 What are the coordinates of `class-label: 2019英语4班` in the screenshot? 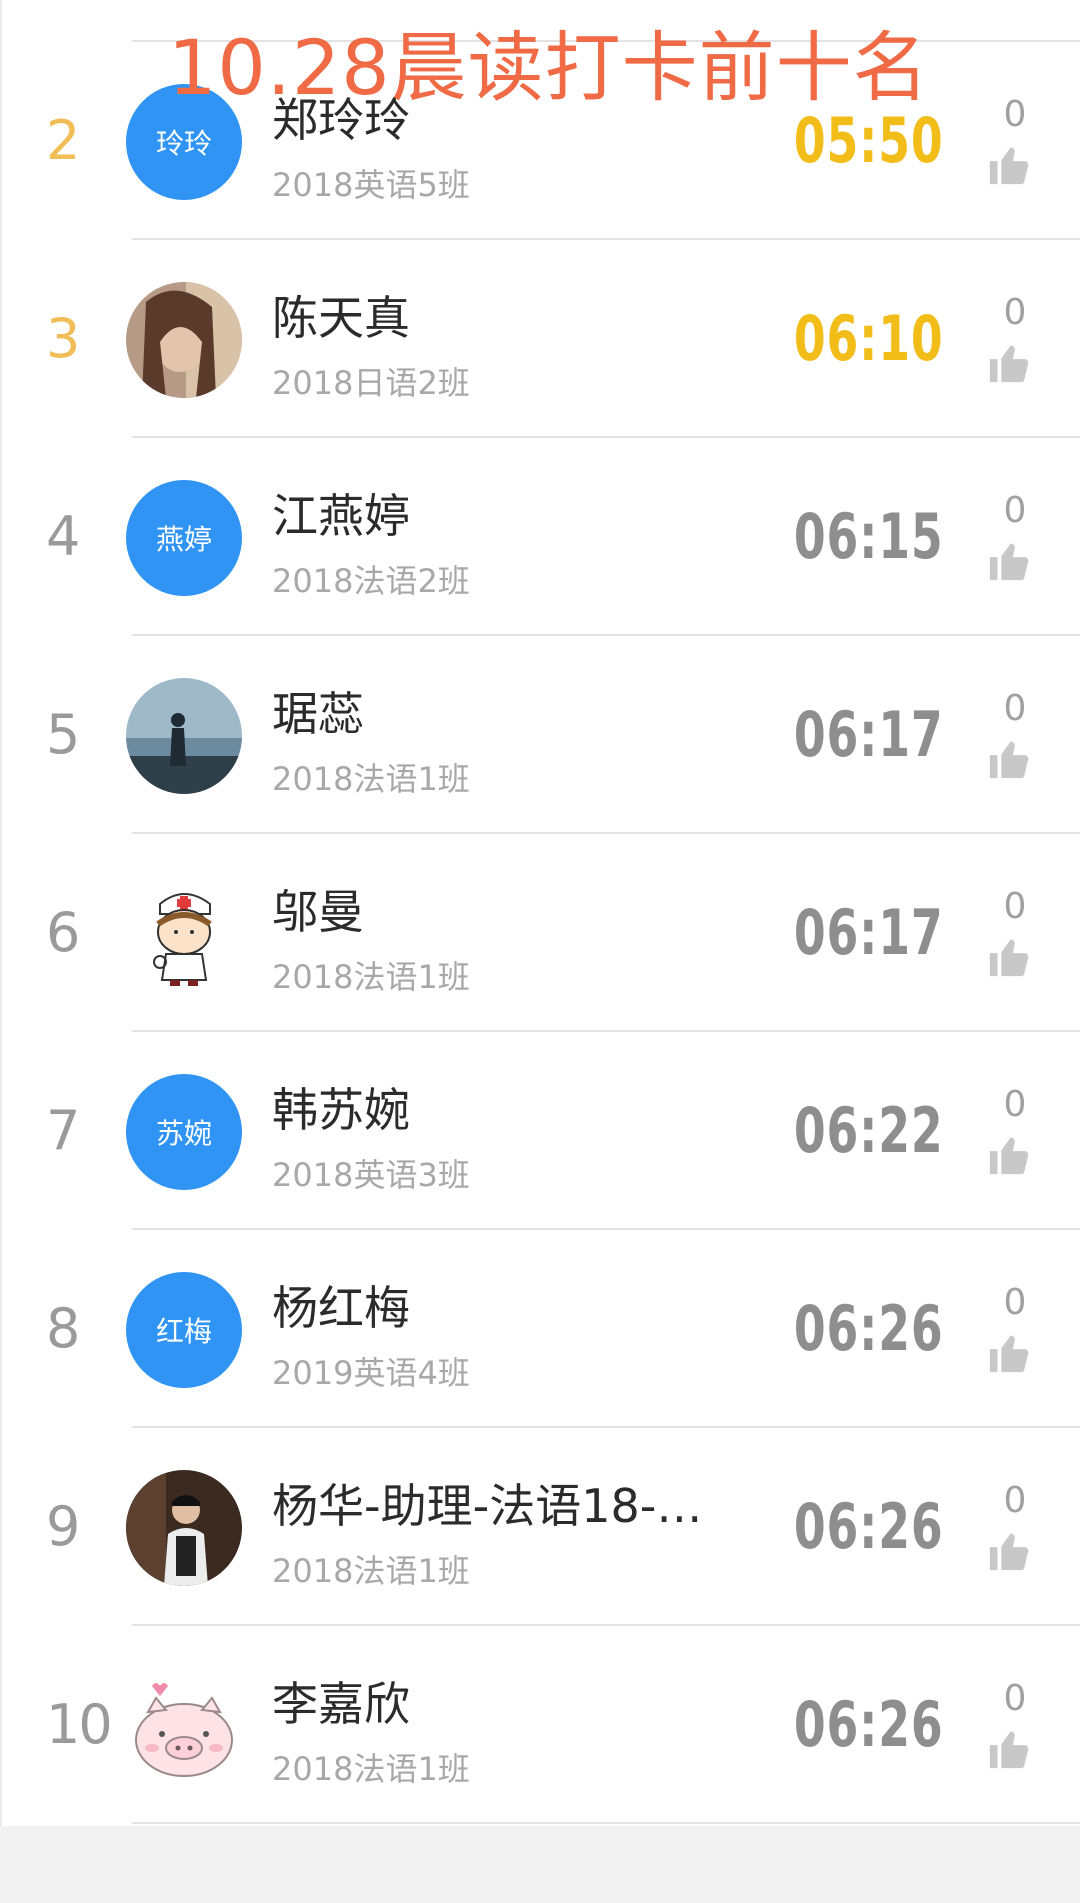 It's located at (371, 1373).